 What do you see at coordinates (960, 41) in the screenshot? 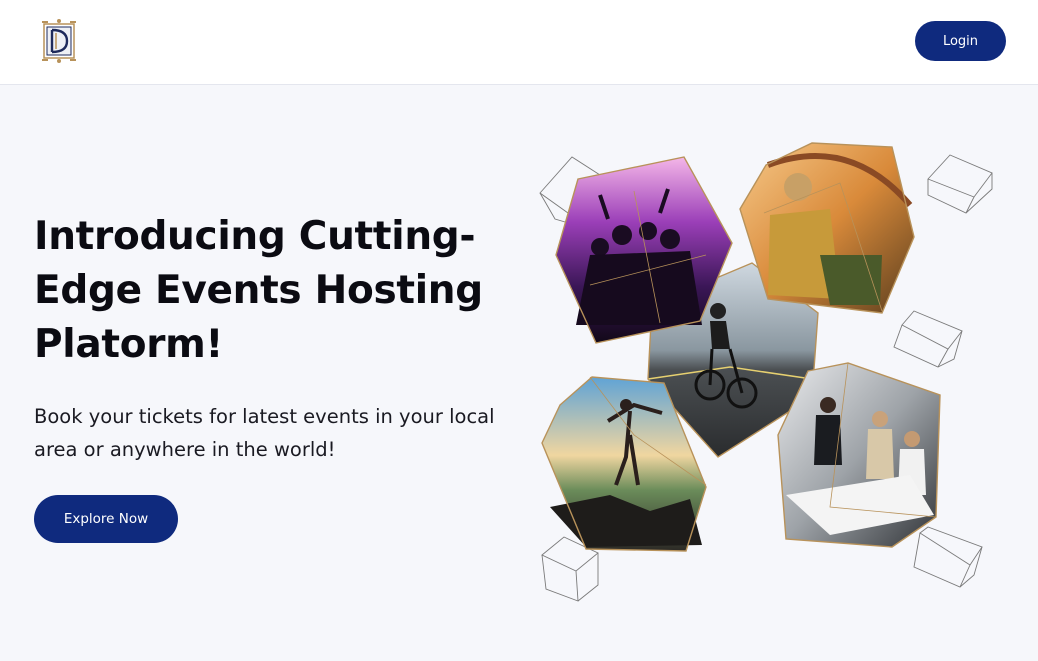
I see `login-button: Login` at bounding box center [960, 41].